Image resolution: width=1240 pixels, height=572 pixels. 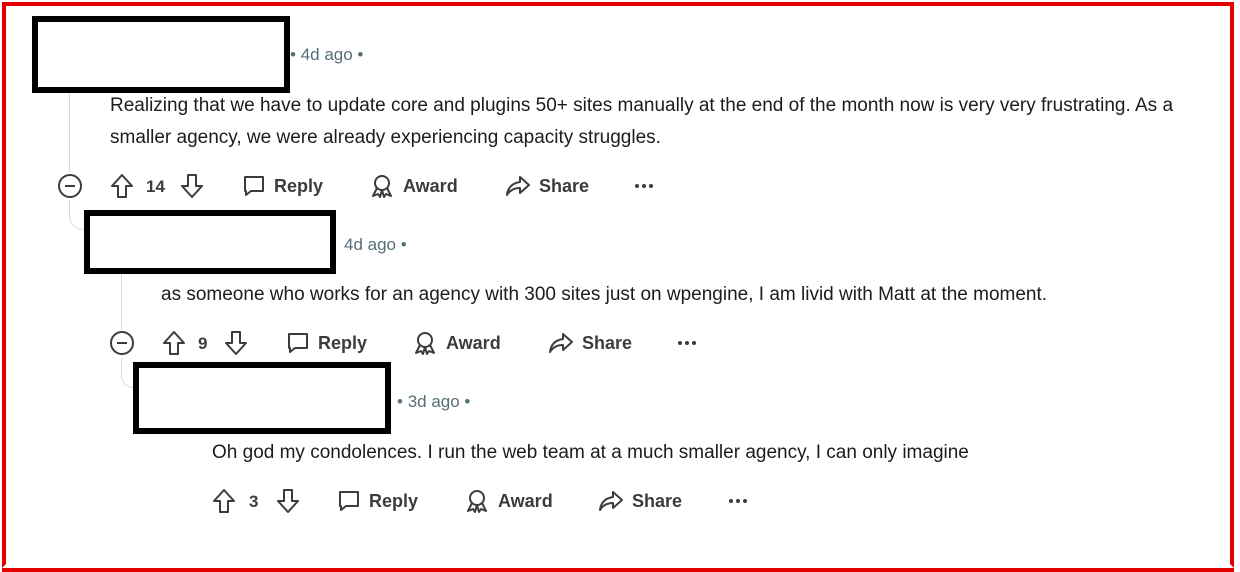 I want to click on comment-meta: • 4d ago •, so click(x=327, y=54).